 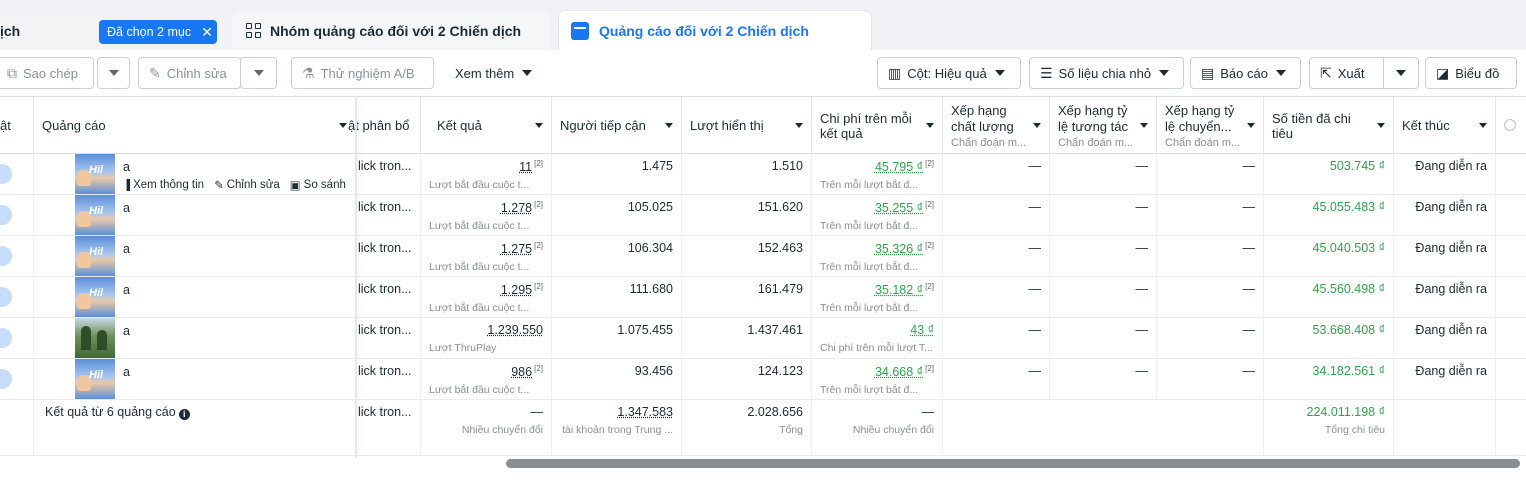 I want to click on results-value: 1.295, so click(x=516, y=290).